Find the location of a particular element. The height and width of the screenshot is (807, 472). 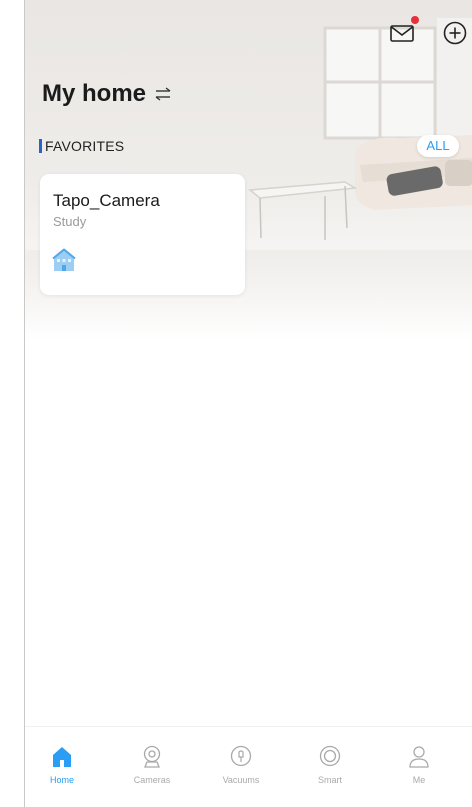

vacuum-icon is located at coordinates (241, 756).